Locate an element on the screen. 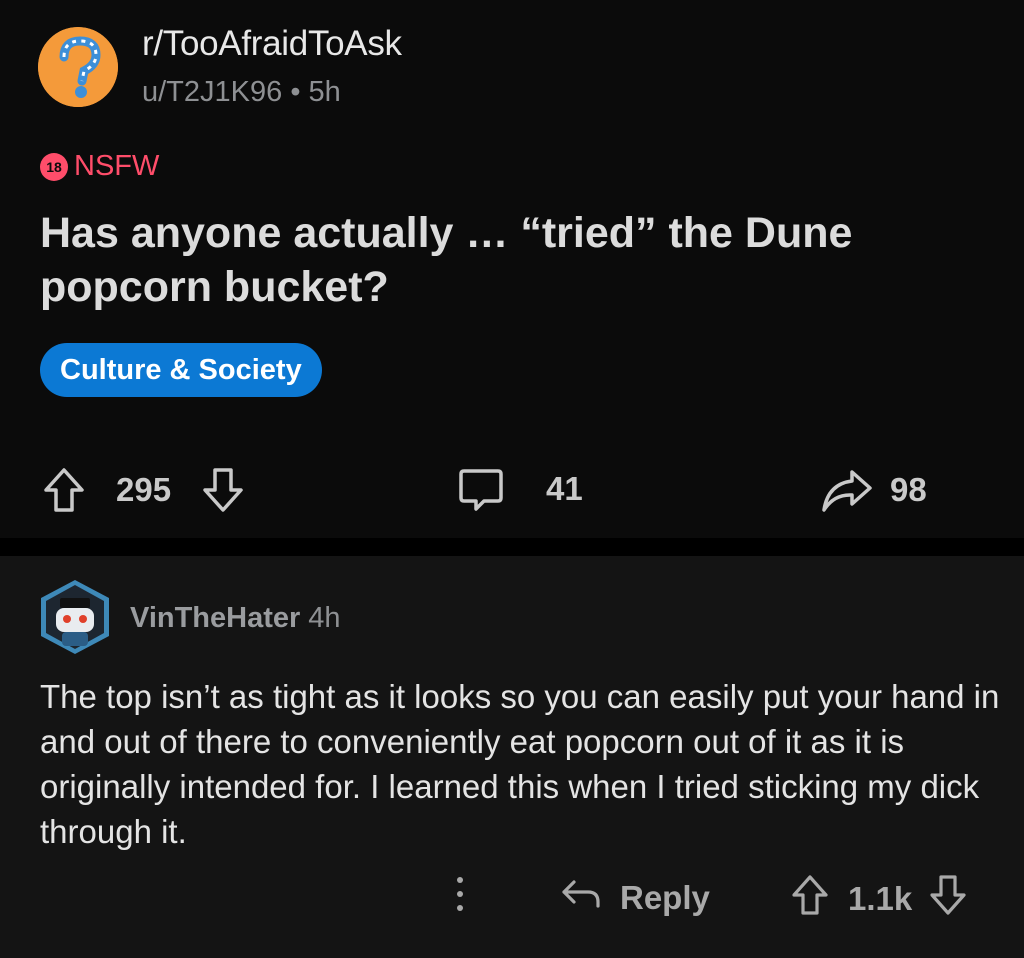 The width and height of the screenshot is (1024, 958). comment-vote-group: 1.1k is located at coordinates (879, 899).